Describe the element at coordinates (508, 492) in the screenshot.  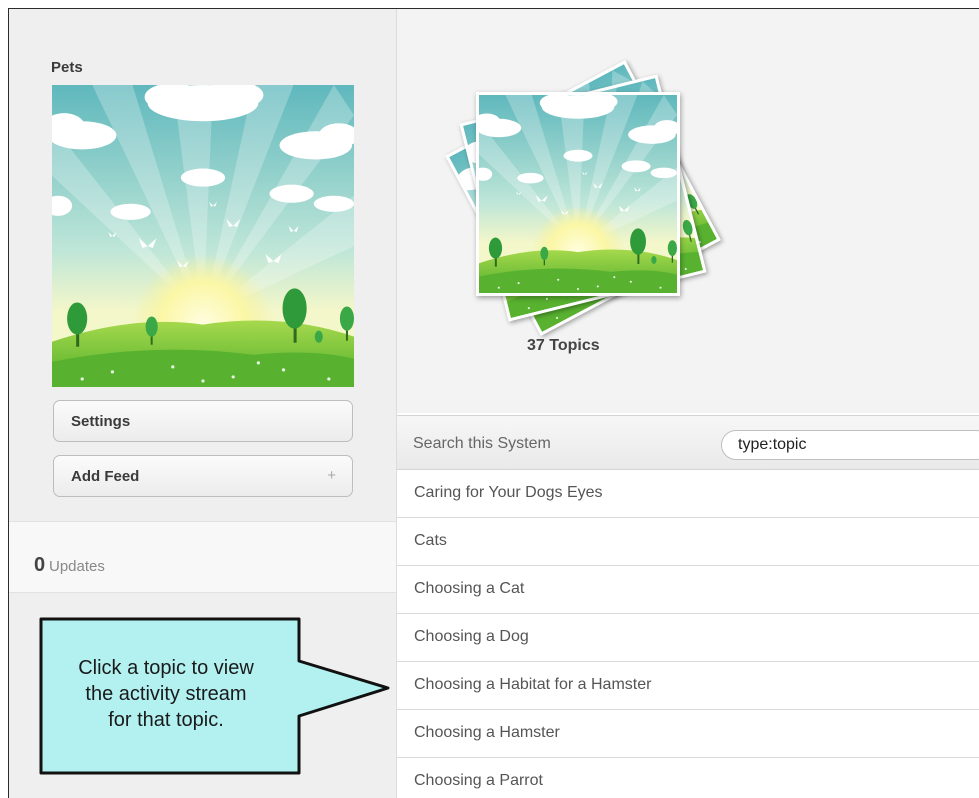
I see `topic-row-label: Caring for Your Dogs Eyes` at that location.